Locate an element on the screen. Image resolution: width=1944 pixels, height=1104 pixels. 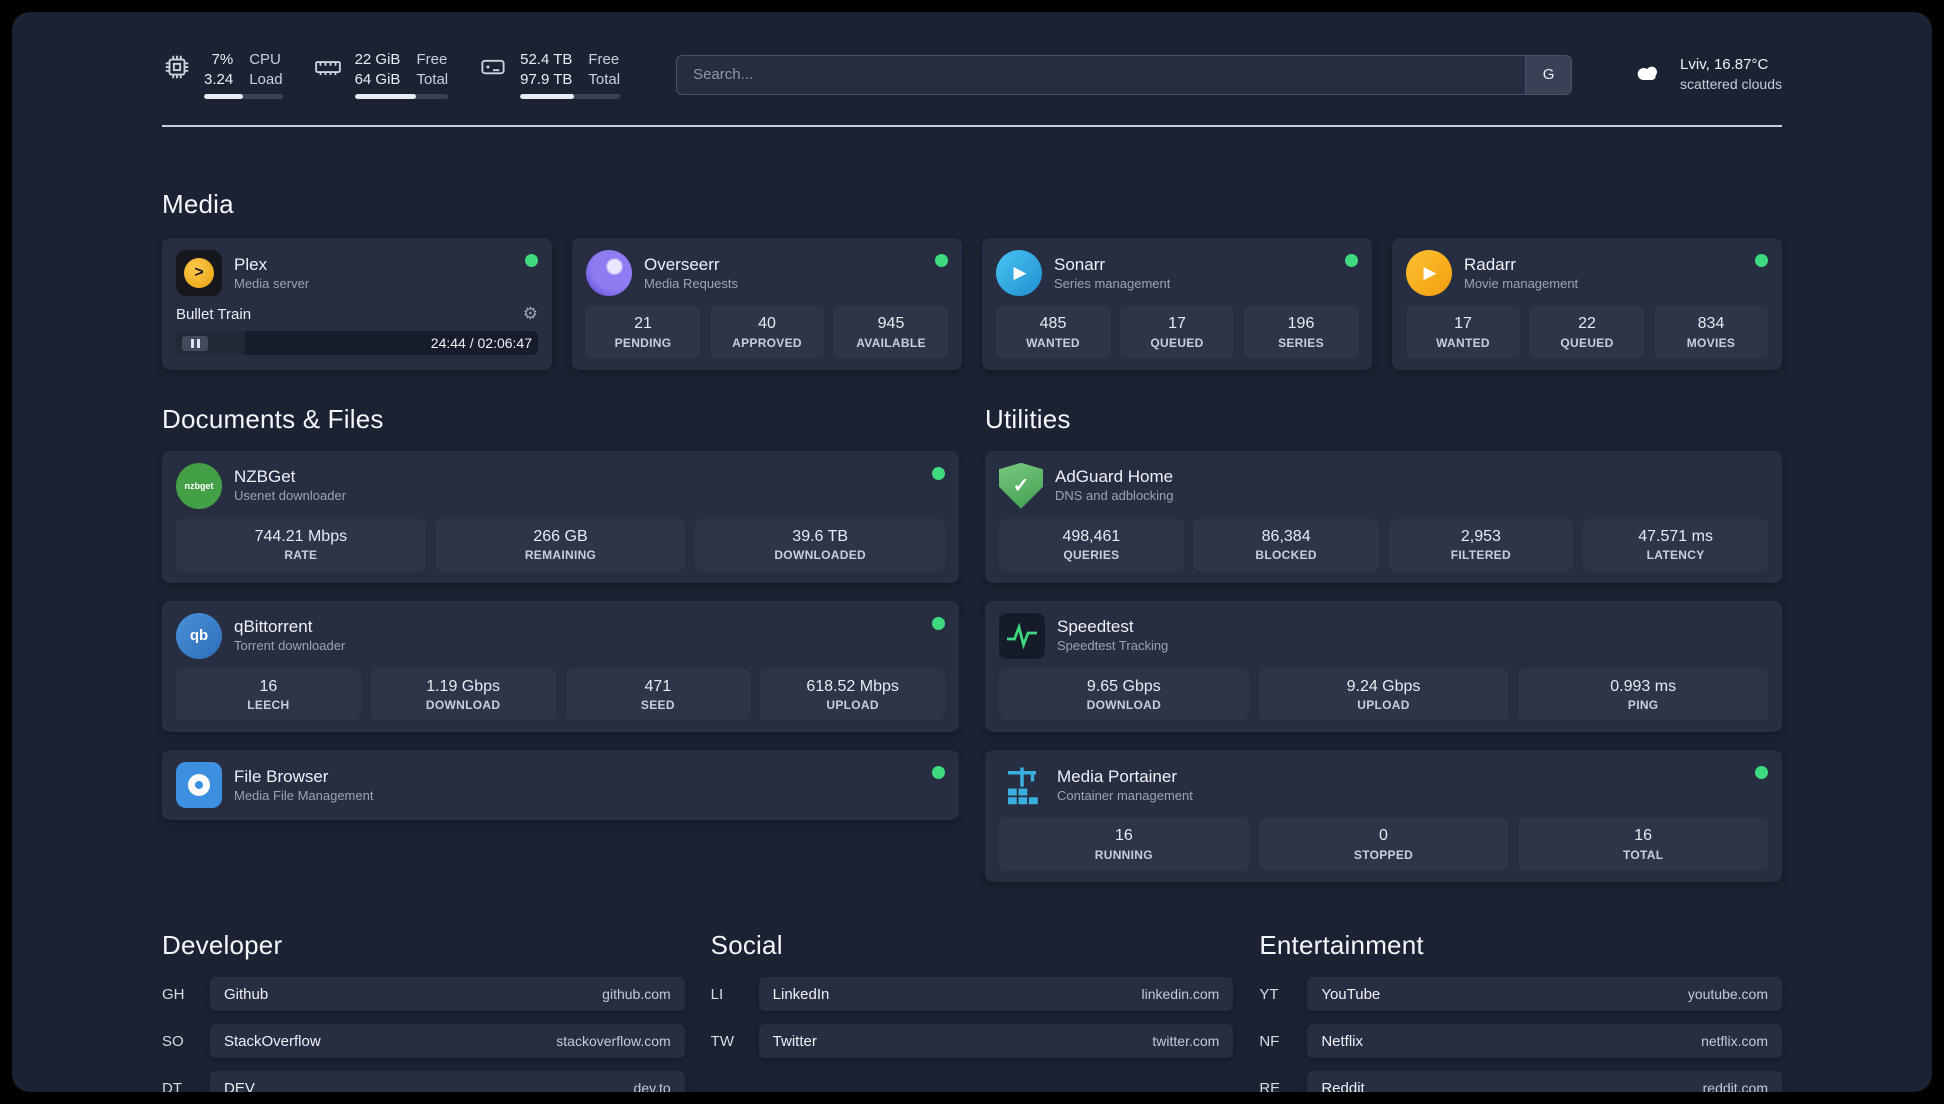
plex-now-playing: Bullet Train ⚙ 24:44 / 02:06:47 is located at coordinates (357, 329).